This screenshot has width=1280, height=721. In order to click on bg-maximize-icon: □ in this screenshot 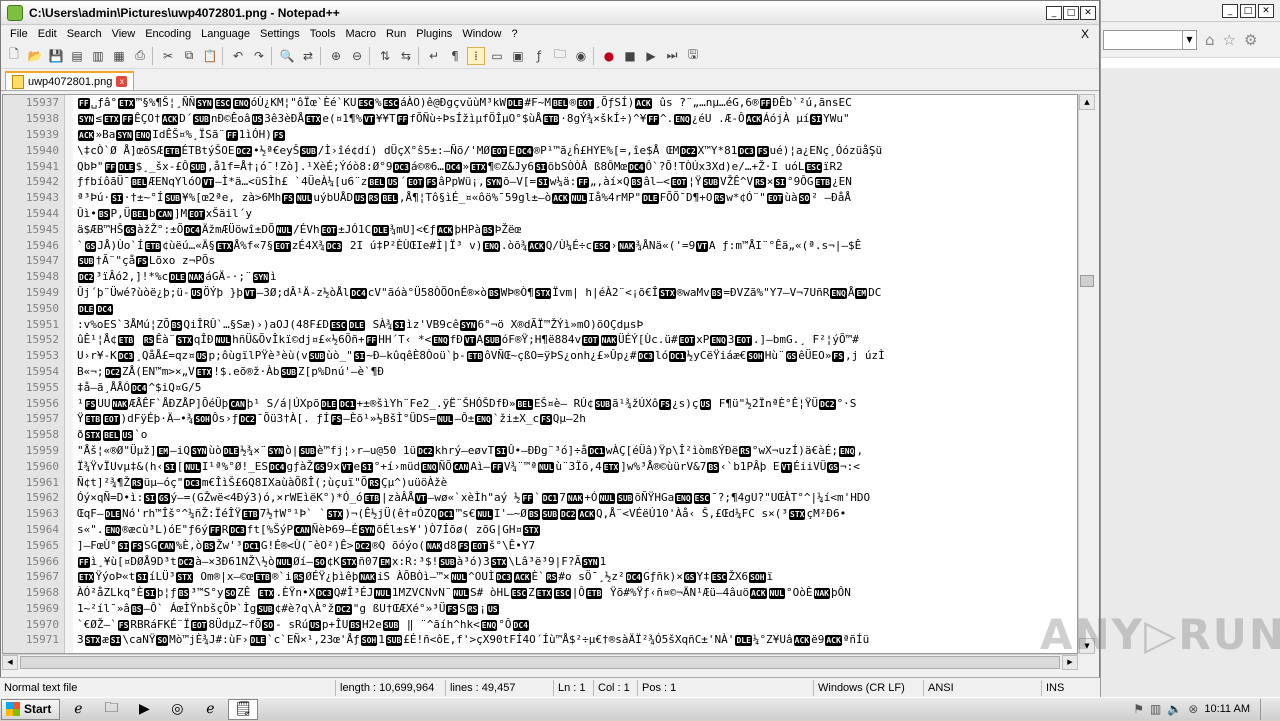, I will do `click(1248, 10)`.